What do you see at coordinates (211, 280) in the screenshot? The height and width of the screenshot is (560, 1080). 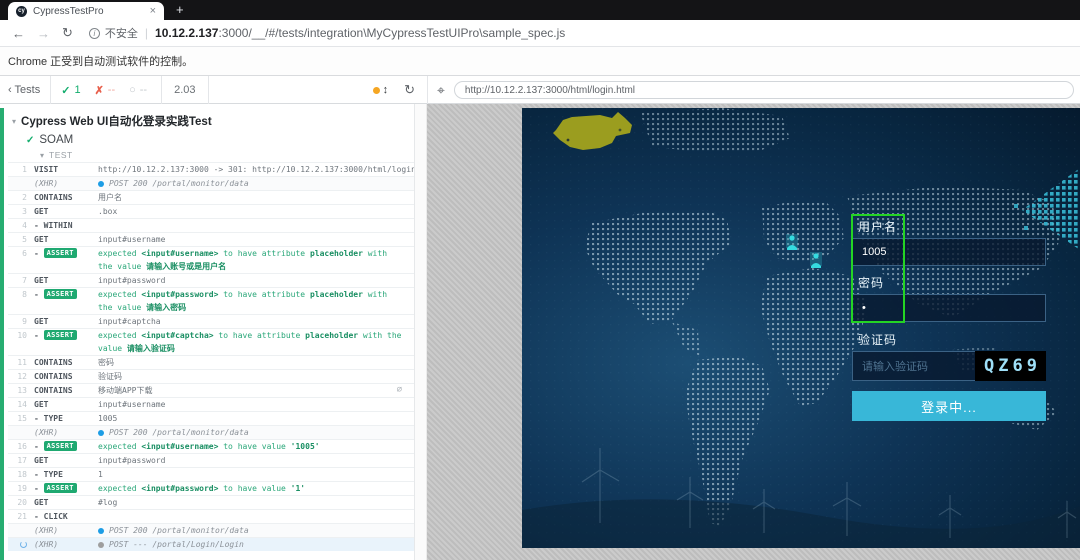 I see `command-row: 7 GET input#password` at bounding box center [211, 280].